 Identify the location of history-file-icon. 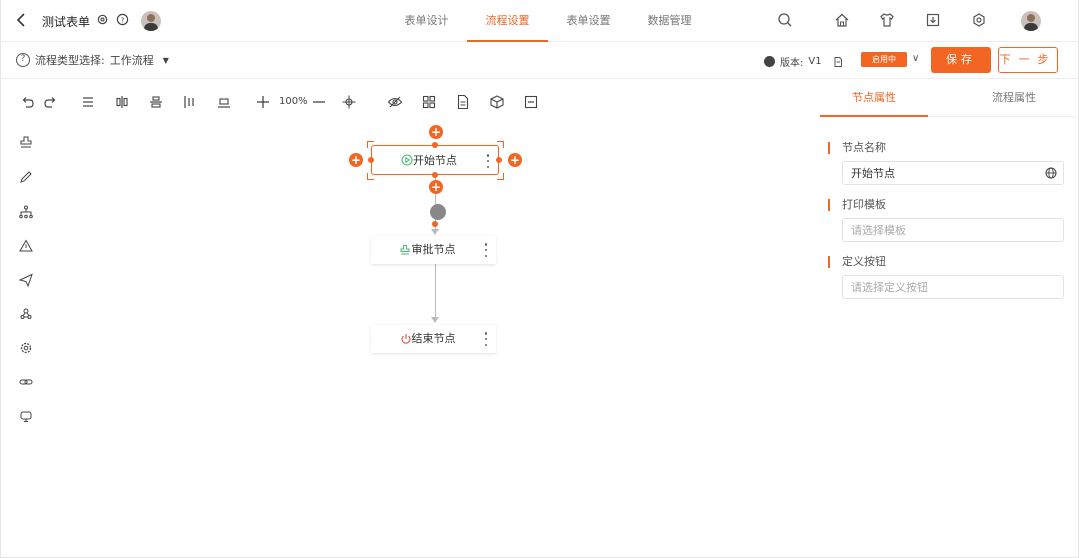
(838, 62).